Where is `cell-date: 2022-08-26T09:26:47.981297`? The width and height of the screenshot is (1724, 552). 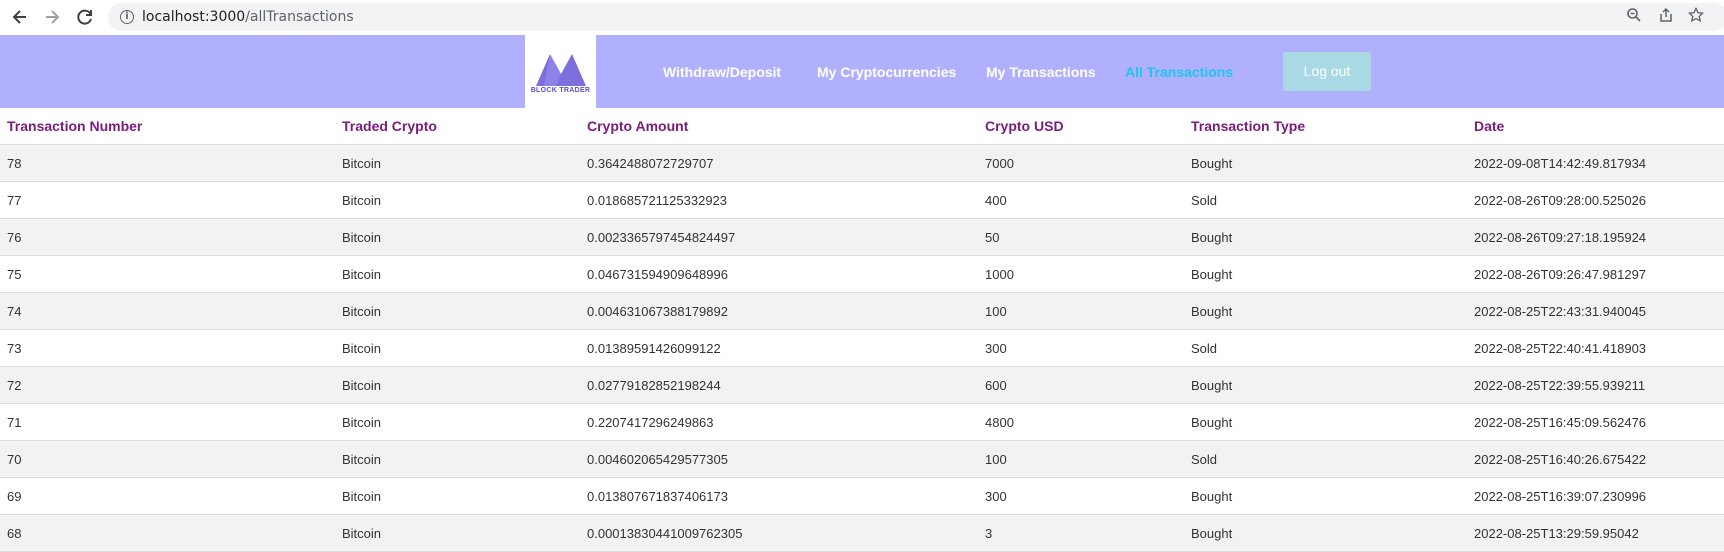
cell-date: 2022-08-26T09:26:47.981297 is located at coordinates (1560, 274).